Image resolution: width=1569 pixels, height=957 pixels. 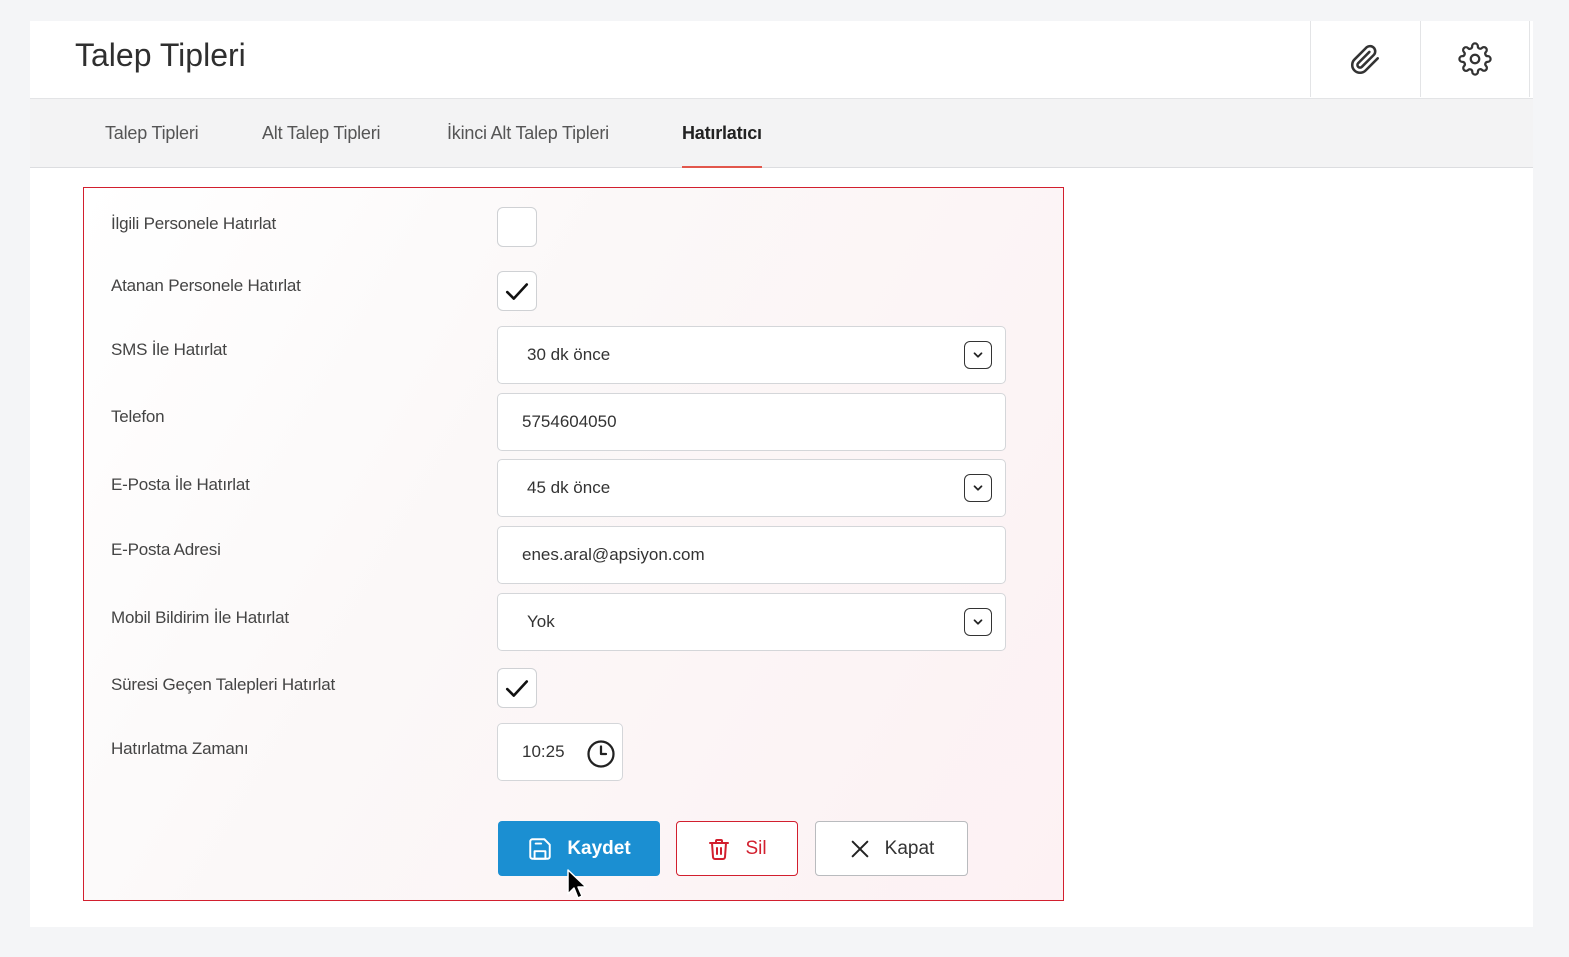 I want to click on close-button-label: Kapat, so click(x=909, y=848).